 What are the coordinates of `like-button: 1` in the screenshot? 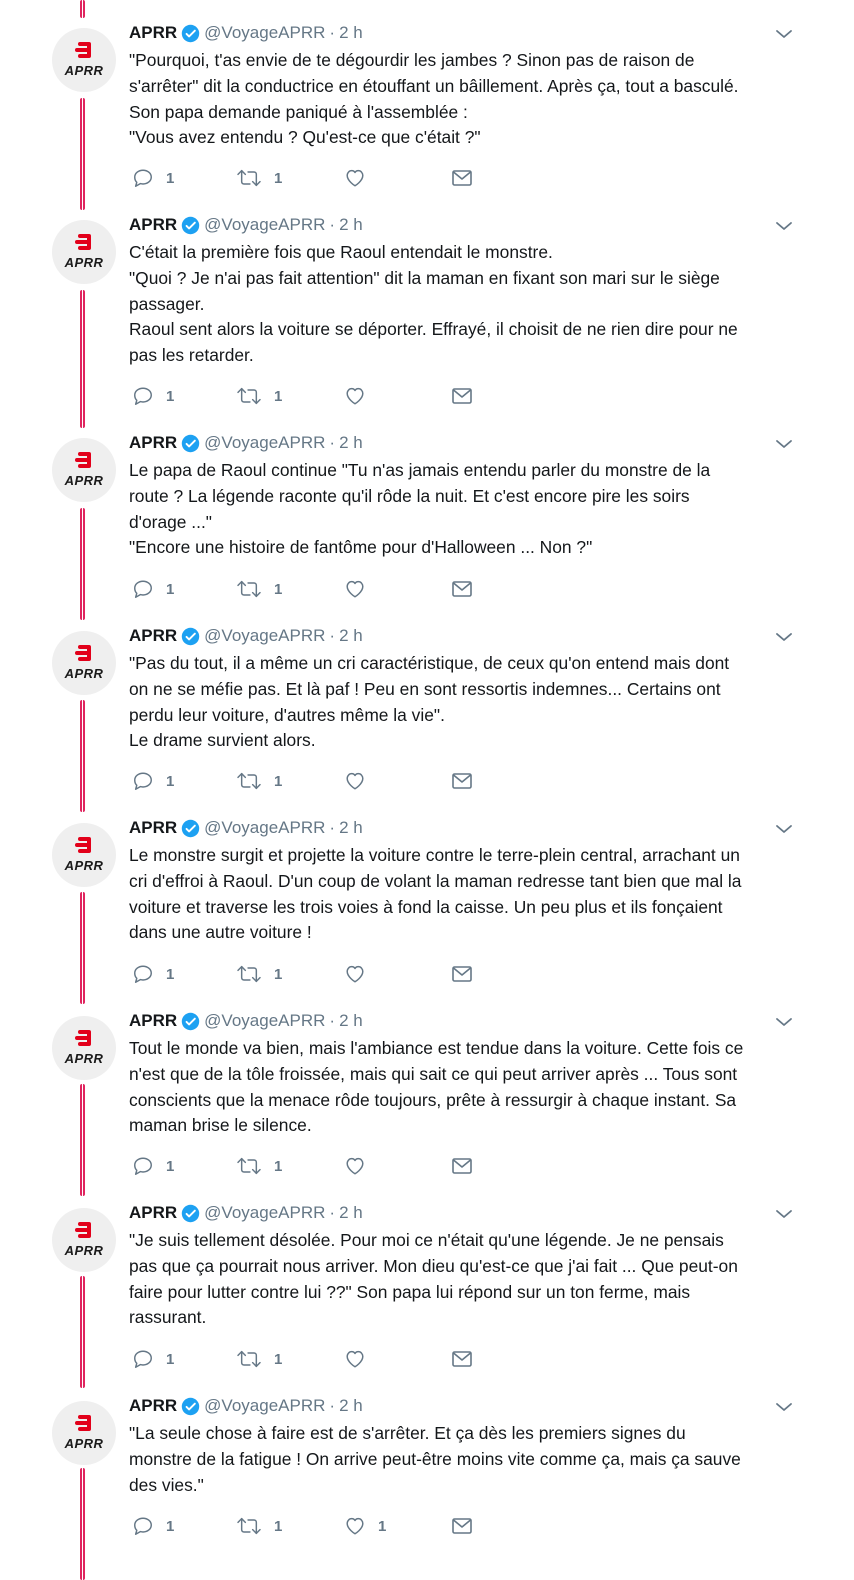 It's located at (365, 1526).